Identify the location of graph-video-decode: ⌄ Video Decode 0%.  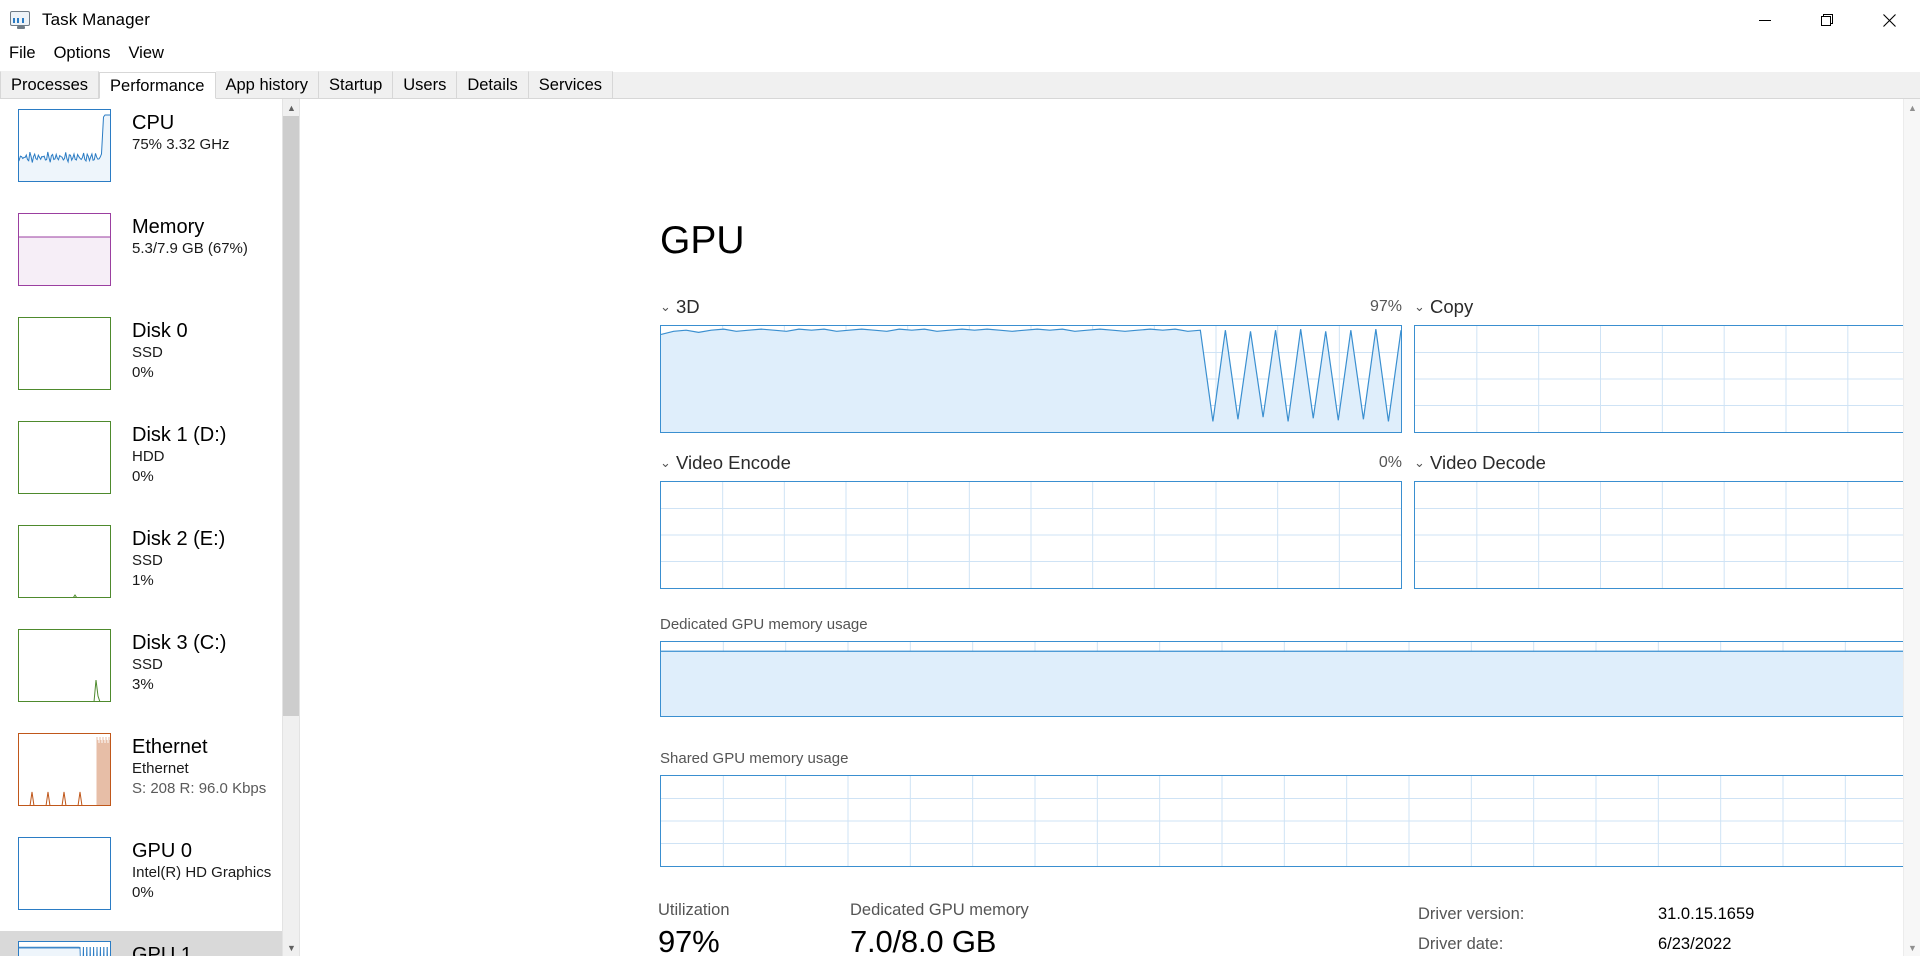
(1667, 520).